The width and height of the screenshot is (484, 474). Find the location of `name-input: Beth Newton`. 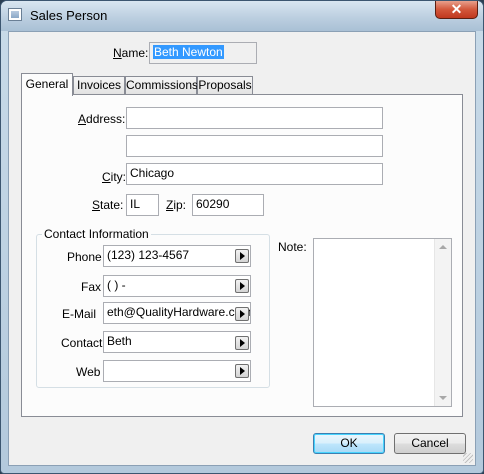

name-input: Beth Newton is located at coordinates (203, 53).